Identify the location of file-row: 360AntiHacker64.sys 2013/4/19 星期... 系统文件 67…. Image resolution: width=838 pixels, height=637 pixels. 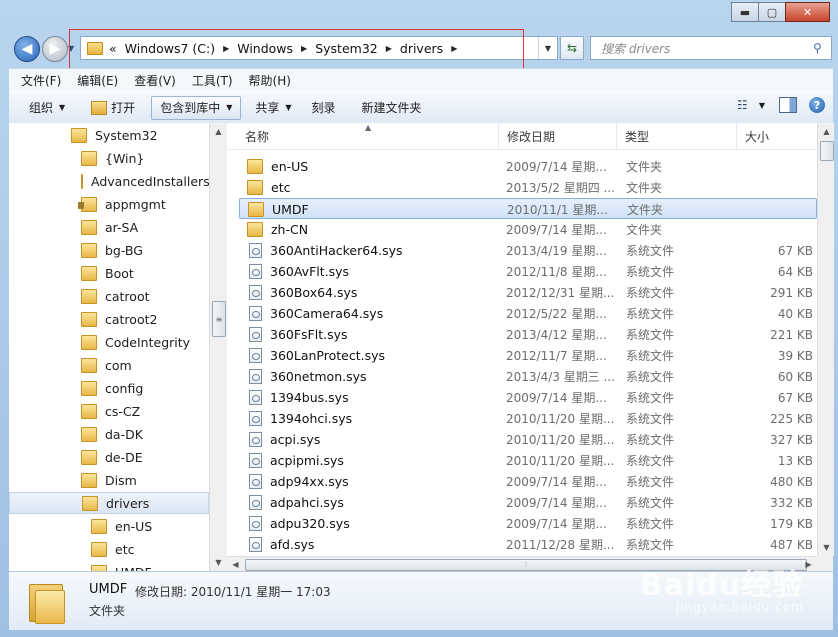
(528, 250).